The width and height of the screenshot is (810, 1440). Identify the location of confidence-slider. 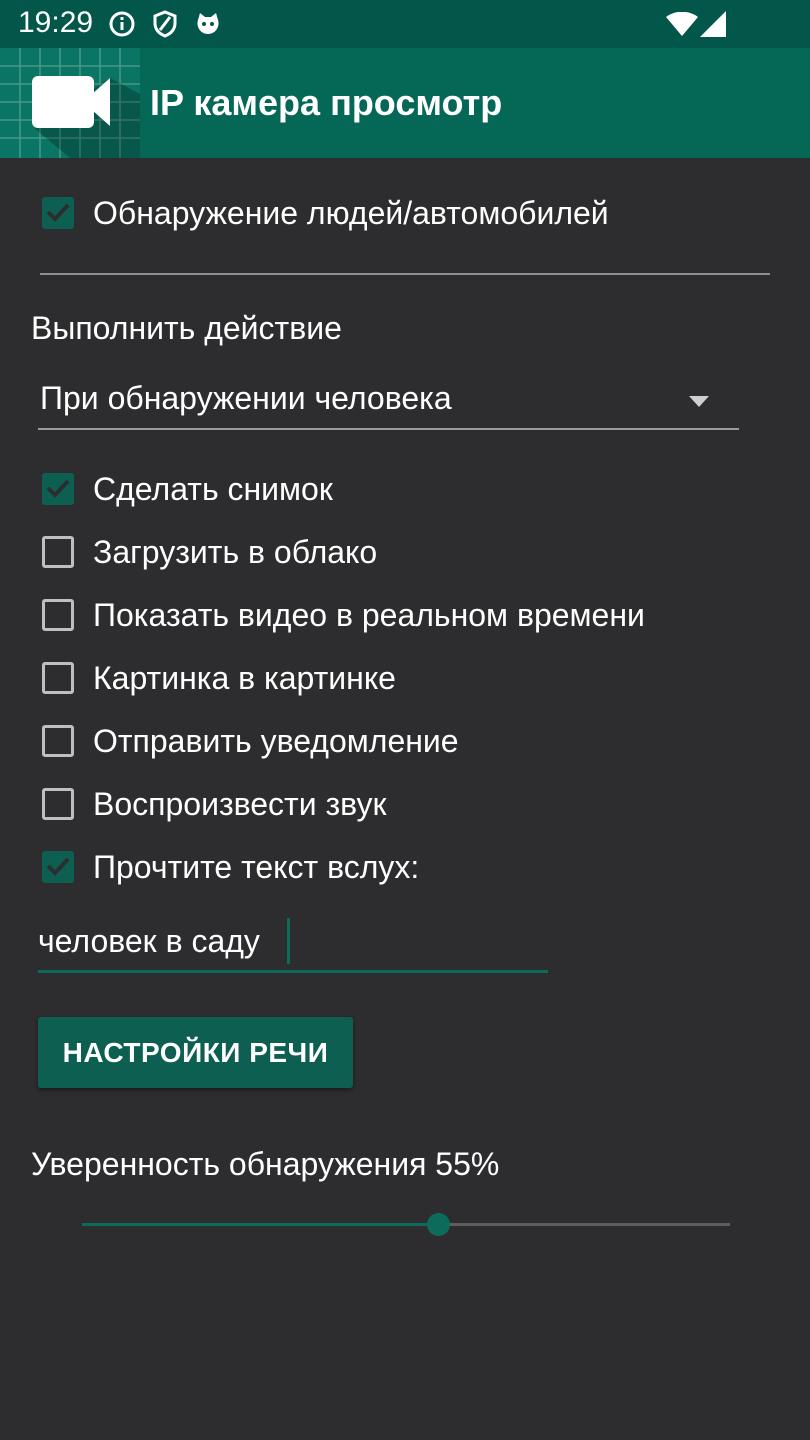
(406, 1225).